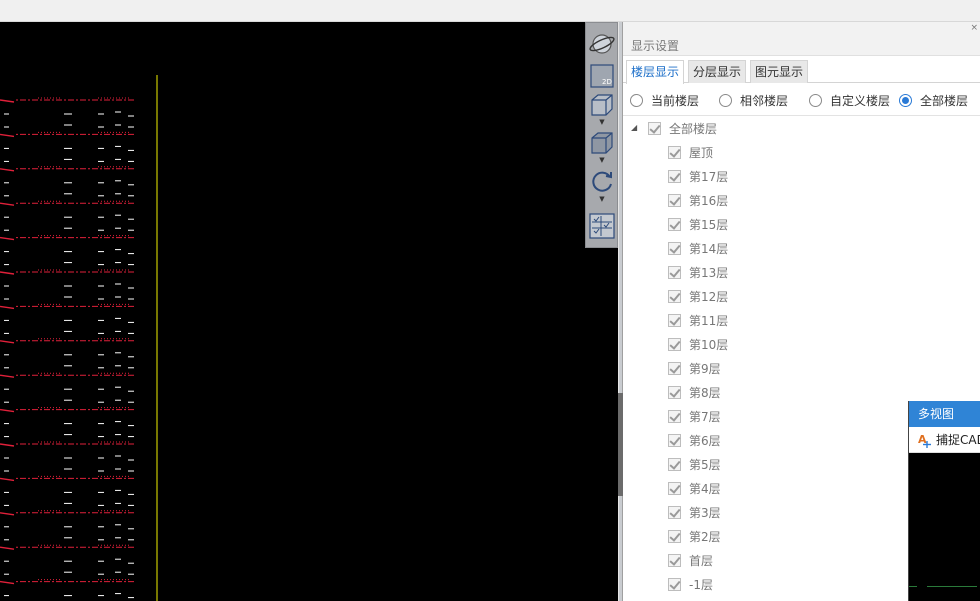  What do you see at coordinates (698, 200) in the screenshot?
I see `tree-item-floor: 第16层` at bounding box center [698, 200].